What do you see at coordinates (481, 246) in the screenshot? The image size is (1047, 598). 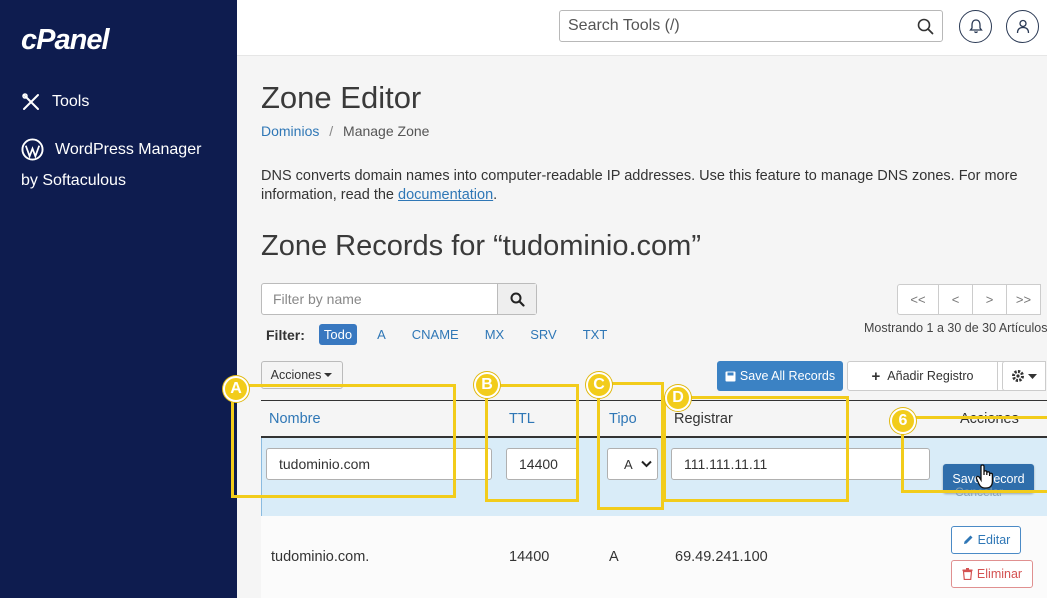 I see `zone-records-title: Zone Records for “tudominio.com”` at bounding box center [481, 246].